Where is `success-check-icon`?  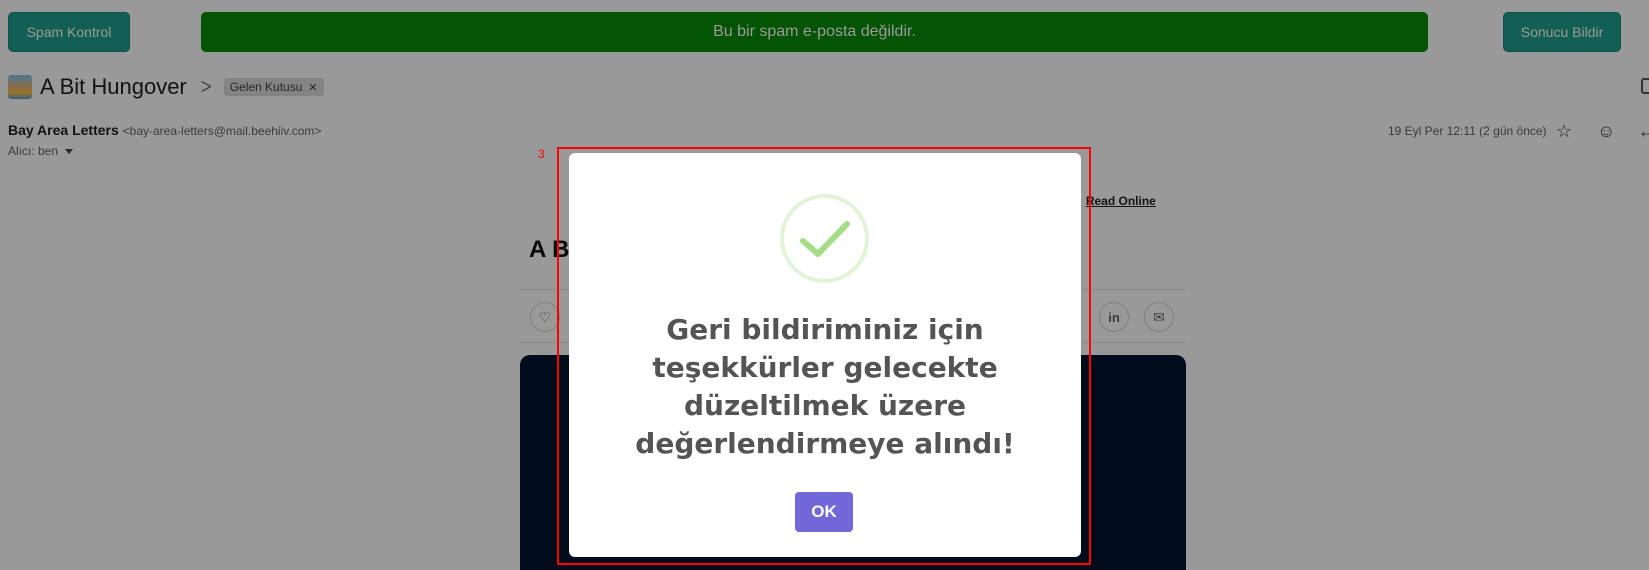
success-check-icon is located at coordinates (824, 238).